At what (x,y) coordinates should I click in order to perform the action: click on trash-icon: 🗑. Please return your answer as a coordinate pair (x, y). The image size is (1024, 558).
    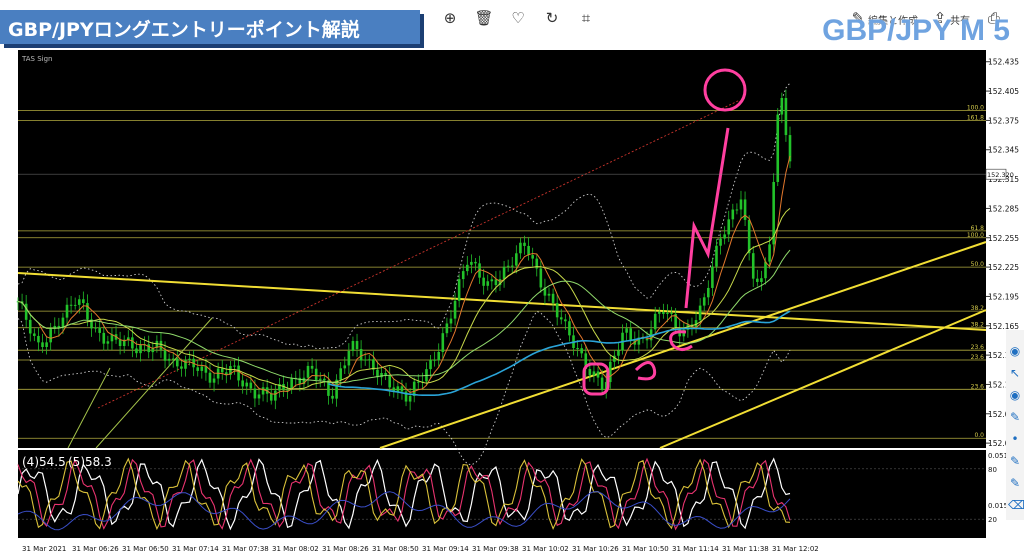
    Looking at the image, I should click on (484, 18).